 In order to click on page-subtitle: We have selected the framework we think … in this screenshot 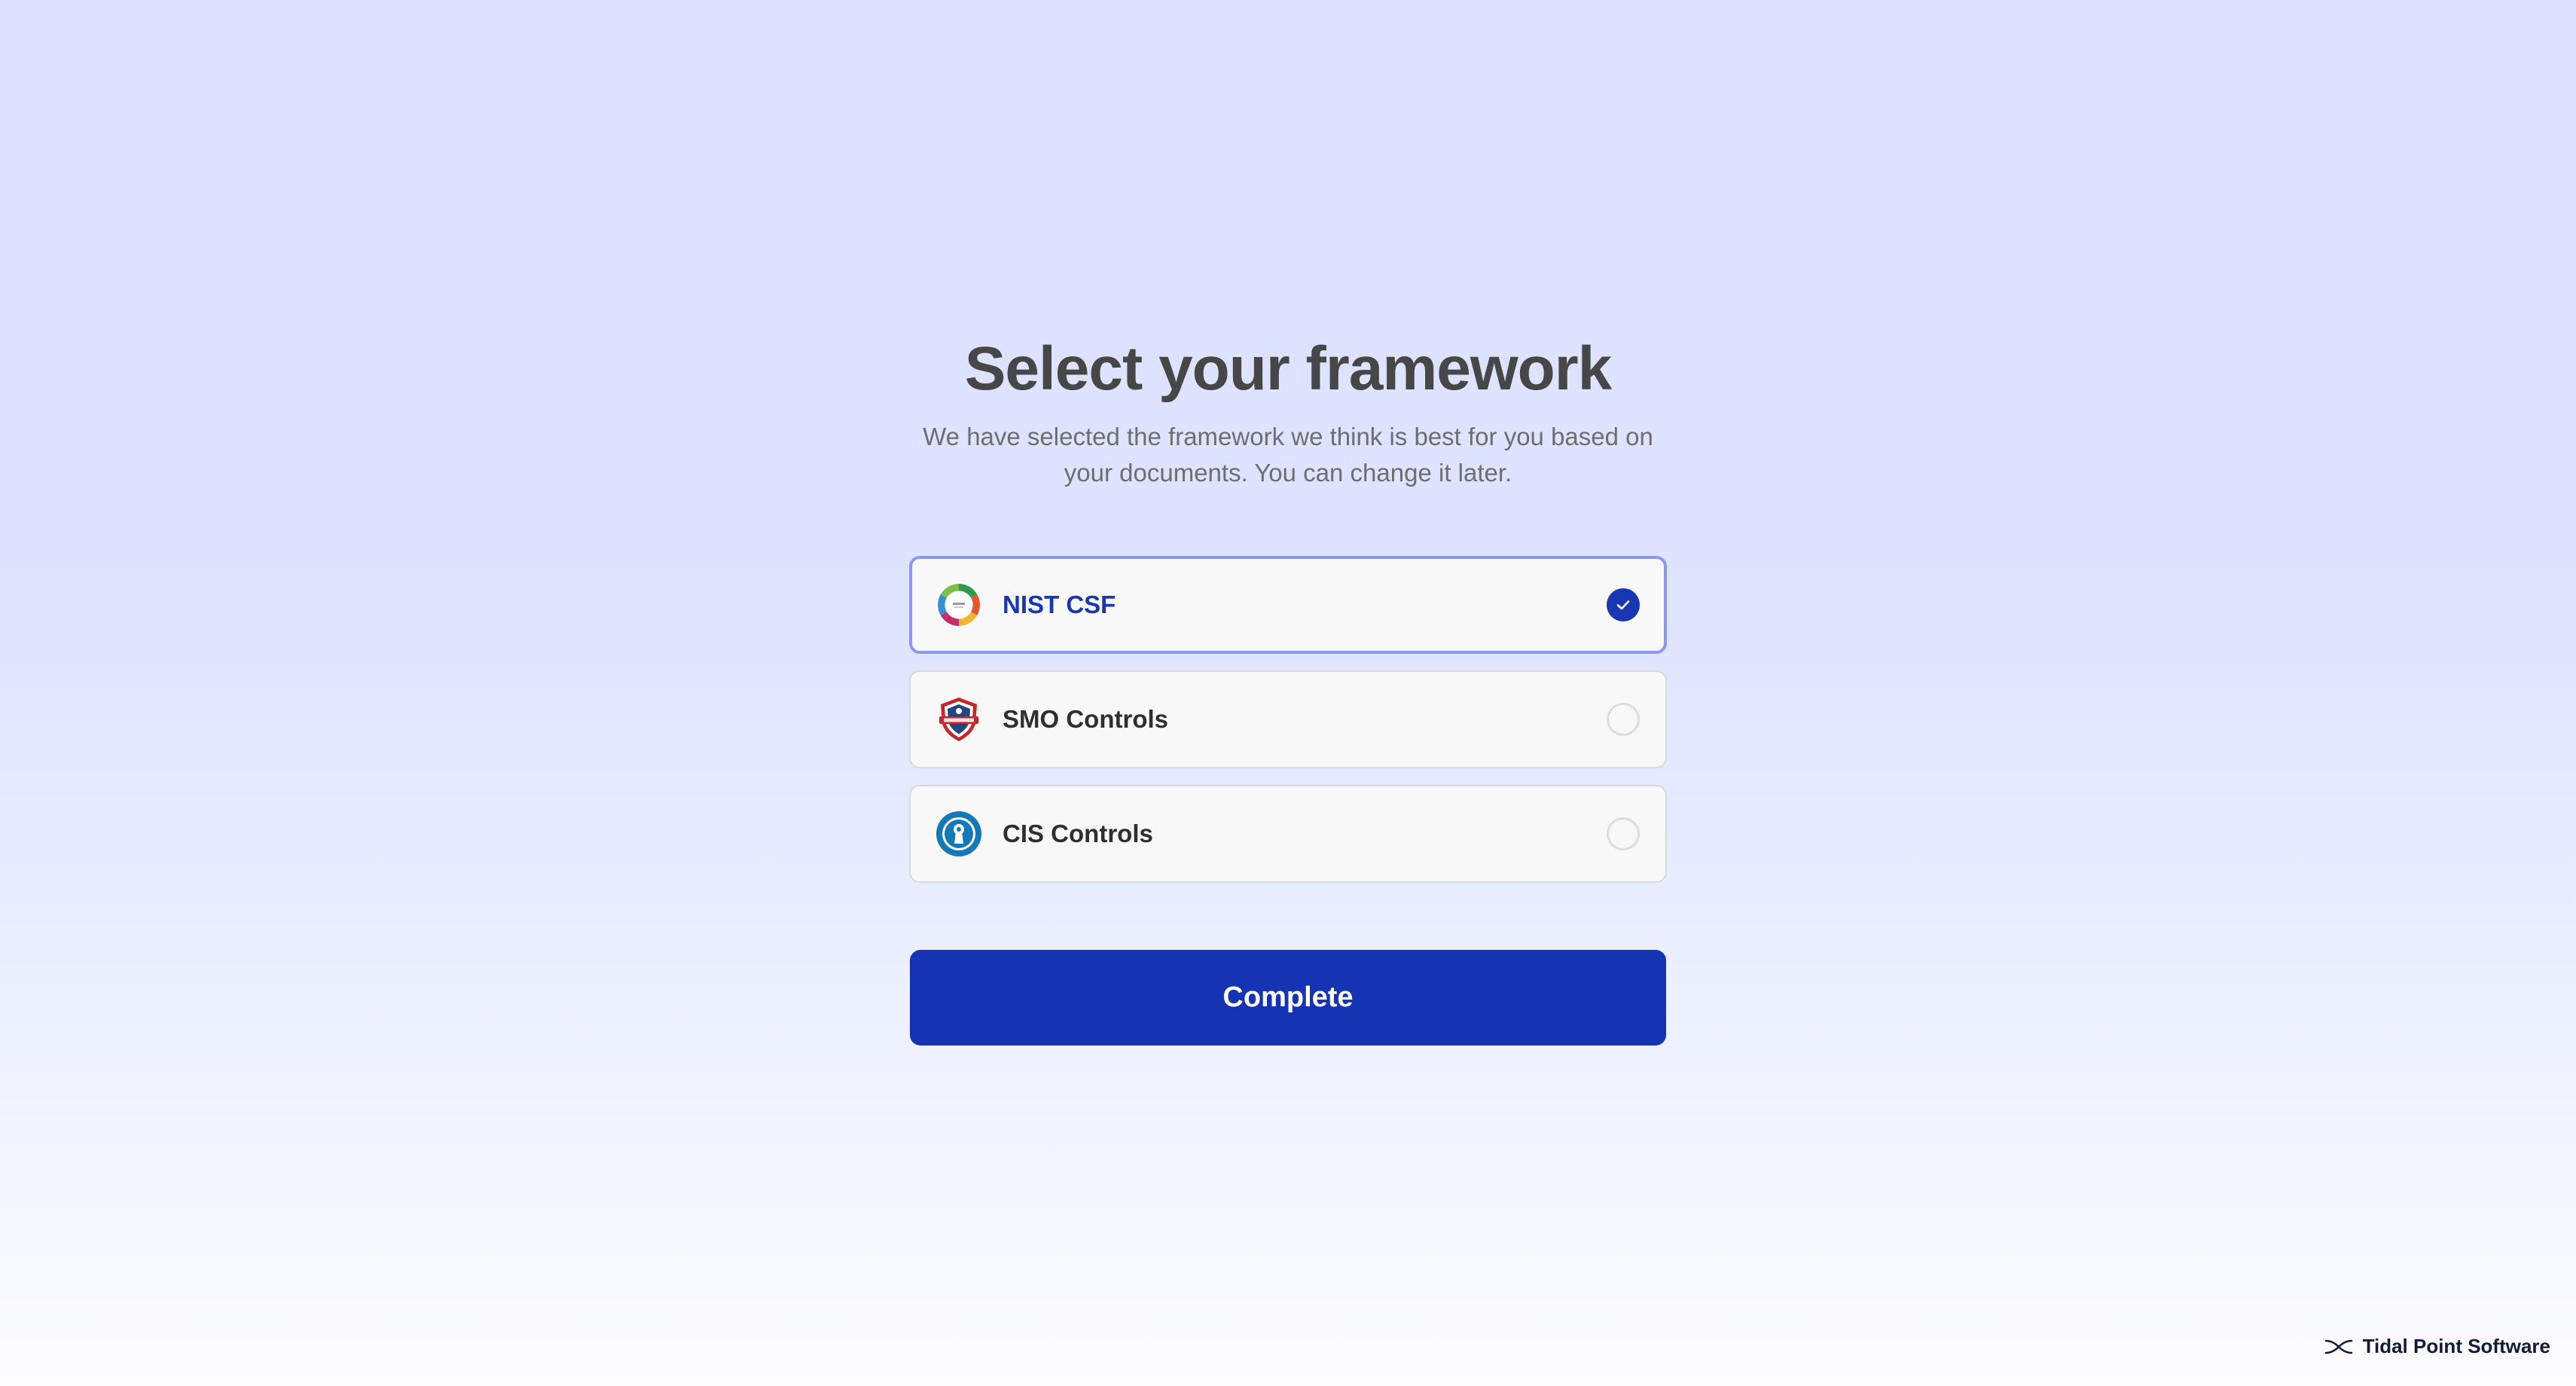, I will do `click(1288, 455)`.